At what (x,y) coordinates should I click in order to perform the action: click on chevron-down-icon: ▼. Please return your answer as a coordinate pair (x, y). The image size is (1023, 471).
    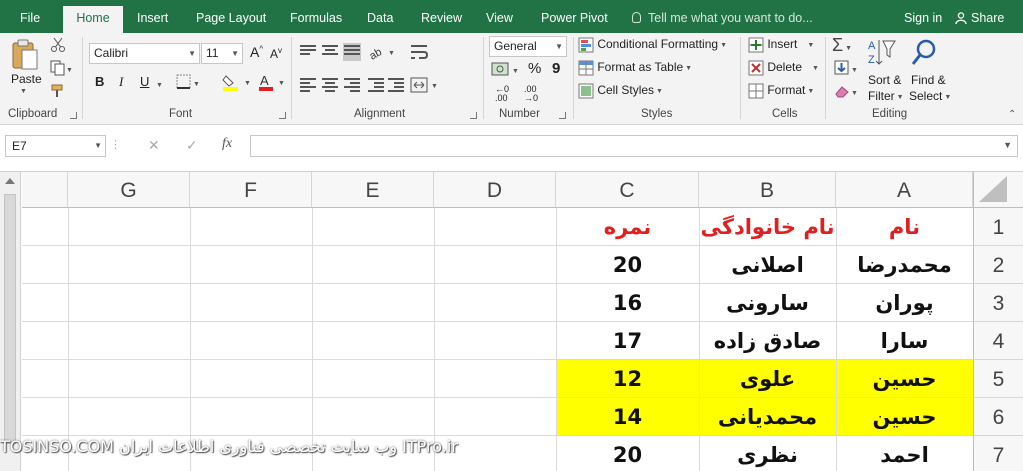
    Looking at the image, I should click on (1007, 145).